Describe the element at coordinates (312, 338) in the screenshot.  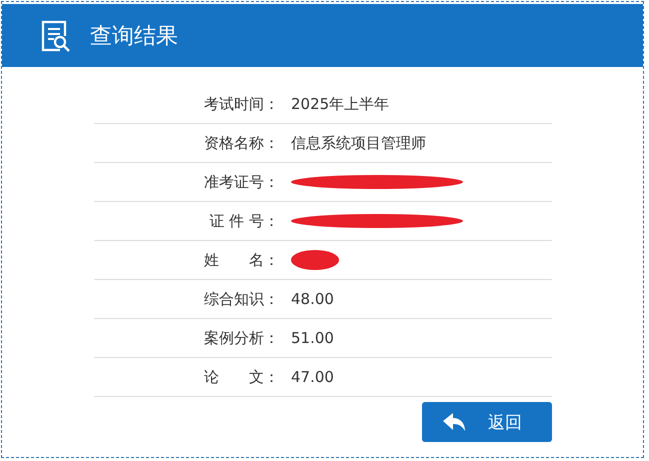
I see `field-value: 51.00` at that location.